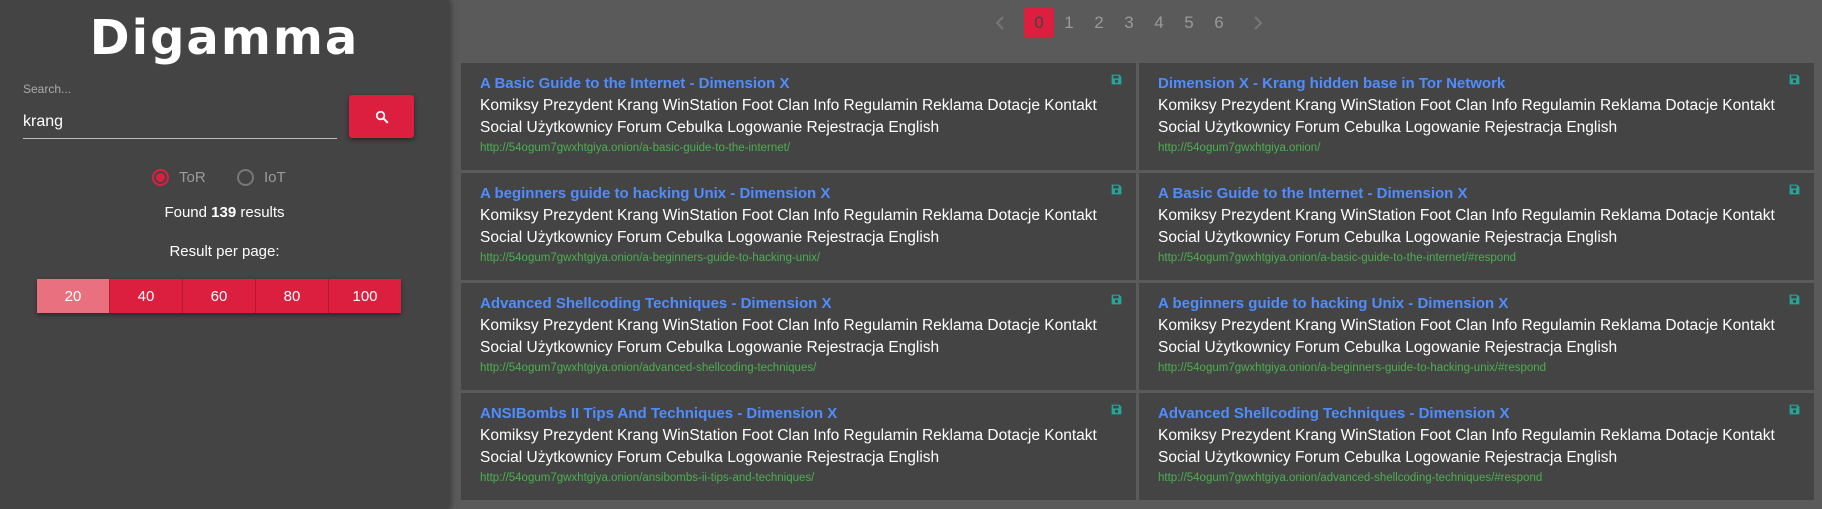 The width and height of the screenshot is (1822, 509). I want to click on results-count-prefix: Found, so click(188, 212).